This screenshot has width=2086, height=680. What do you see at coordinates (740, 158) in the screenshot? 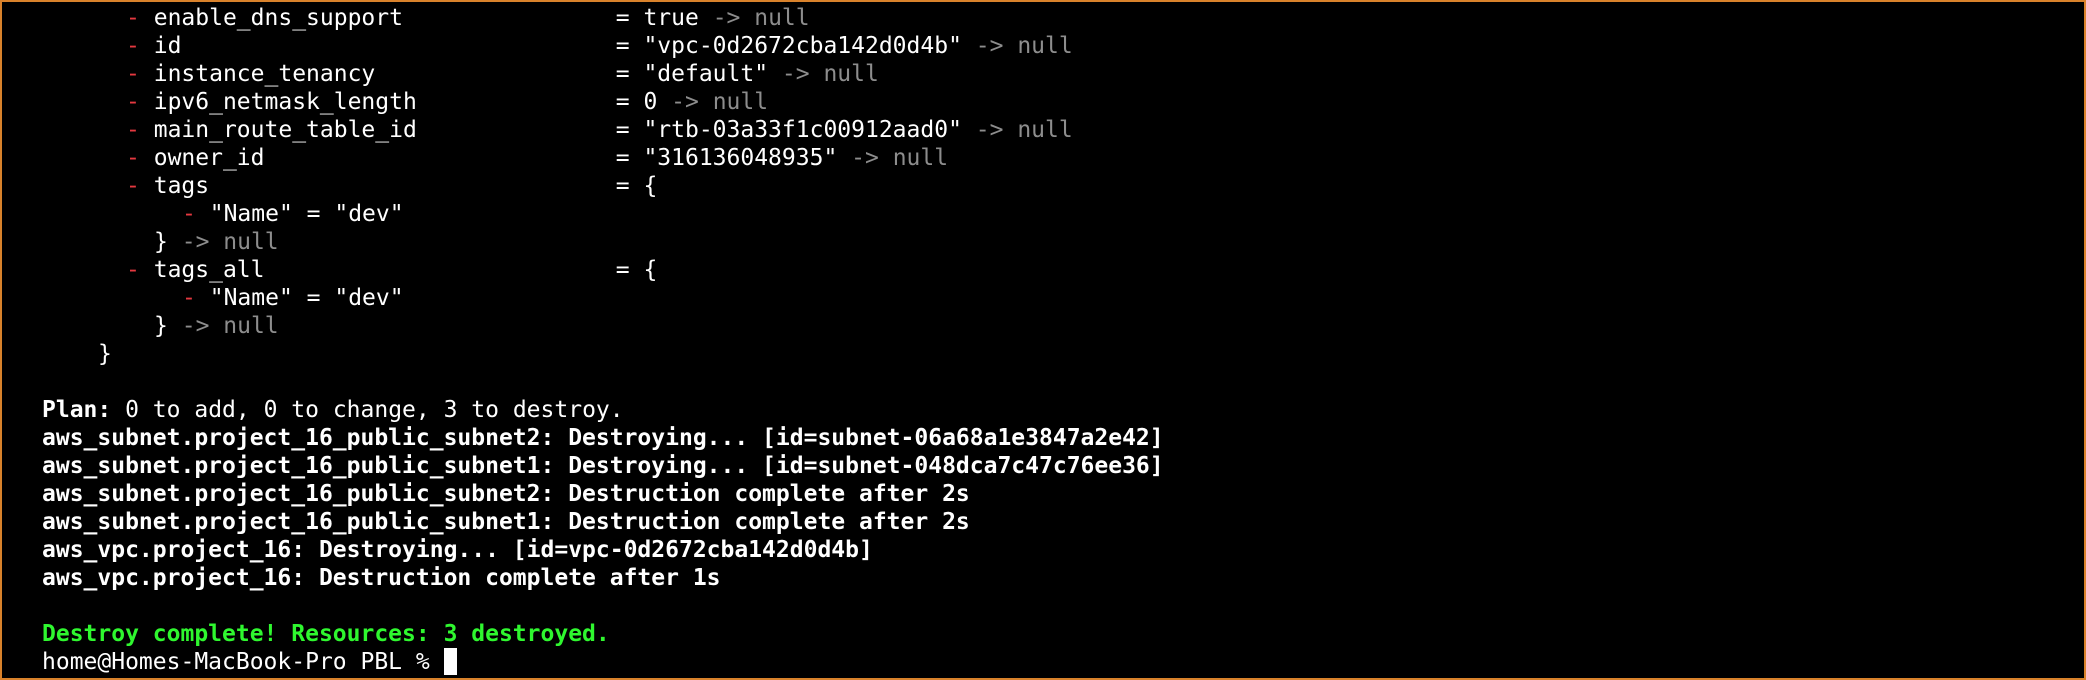
I see `attribute-value: "316136048935"` at bounding box center [740, 158].